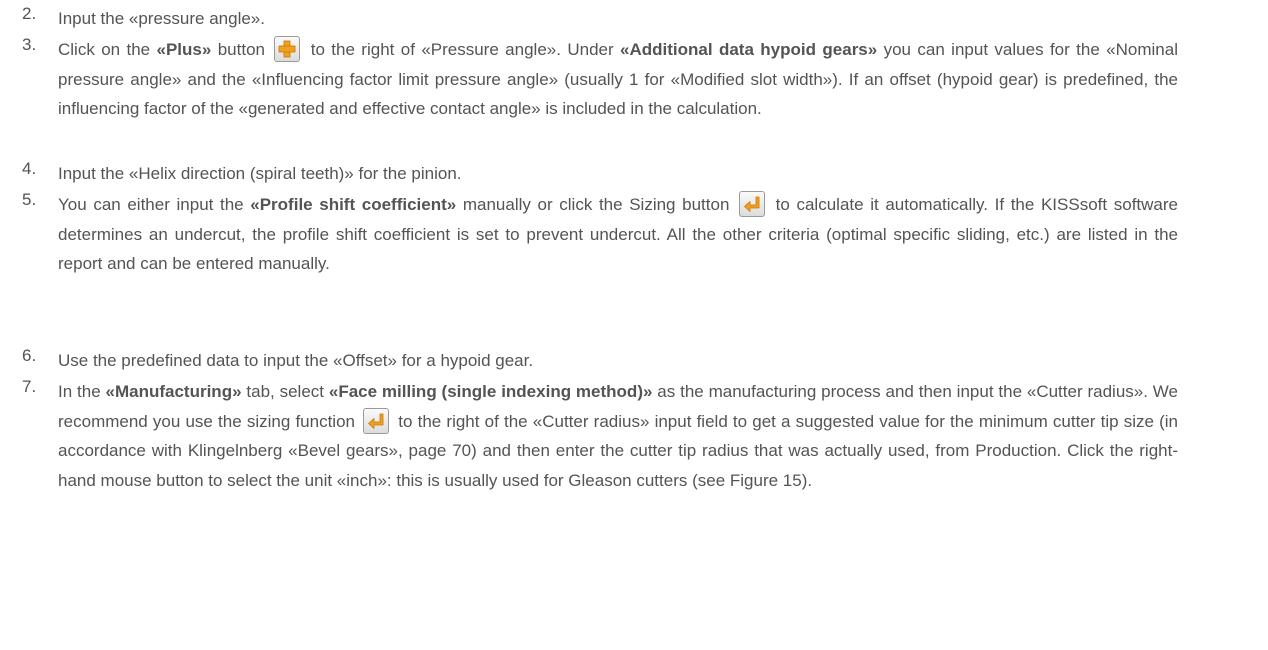  I want to click on step-number: 5., so click(29, 199).